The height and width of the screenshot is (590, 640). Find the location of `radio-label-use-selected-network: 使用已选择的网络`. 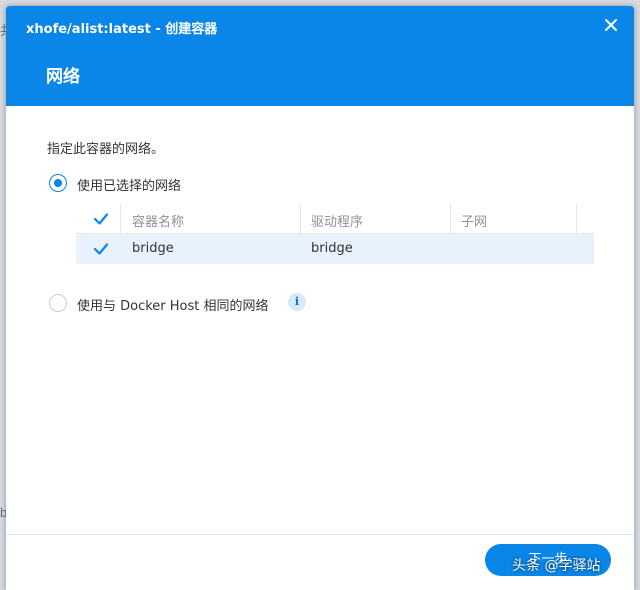

radio-label-use-selected-network: 使用已选择的网络 is located at coordinates (129, 186).